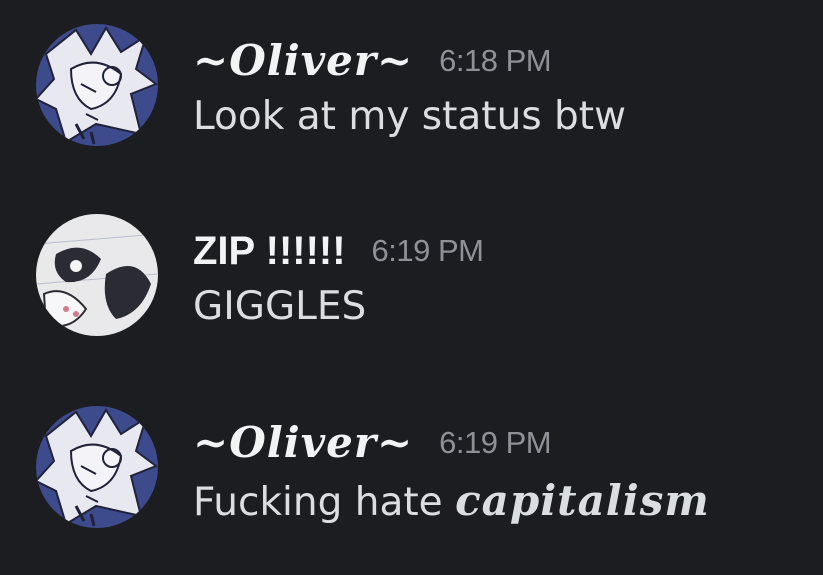 The width and height of the screenshot is (823, 575). I want to click on message-content: GIGGLES, so click(280, 306).